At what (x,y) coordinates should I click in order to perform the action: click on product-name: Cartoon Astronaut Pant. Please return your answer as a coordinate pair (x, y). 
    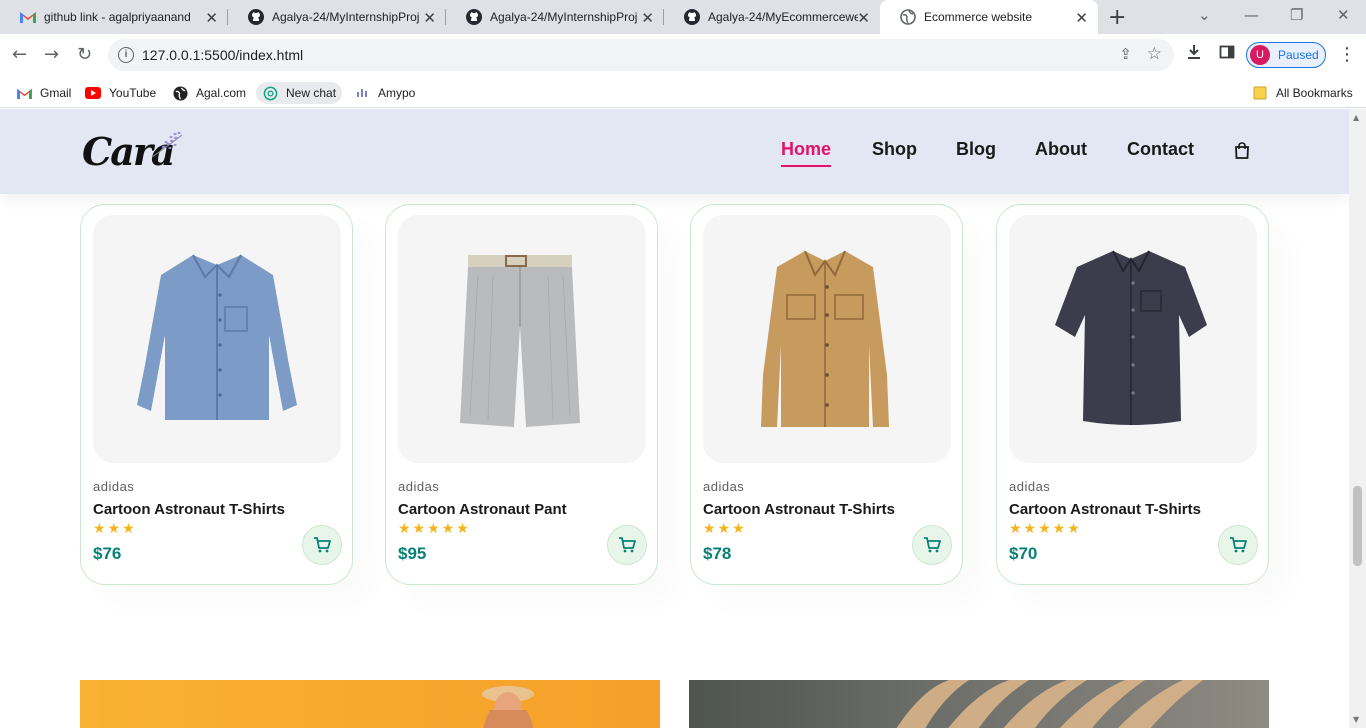
    Looking at the image, I should click on (482, 509).